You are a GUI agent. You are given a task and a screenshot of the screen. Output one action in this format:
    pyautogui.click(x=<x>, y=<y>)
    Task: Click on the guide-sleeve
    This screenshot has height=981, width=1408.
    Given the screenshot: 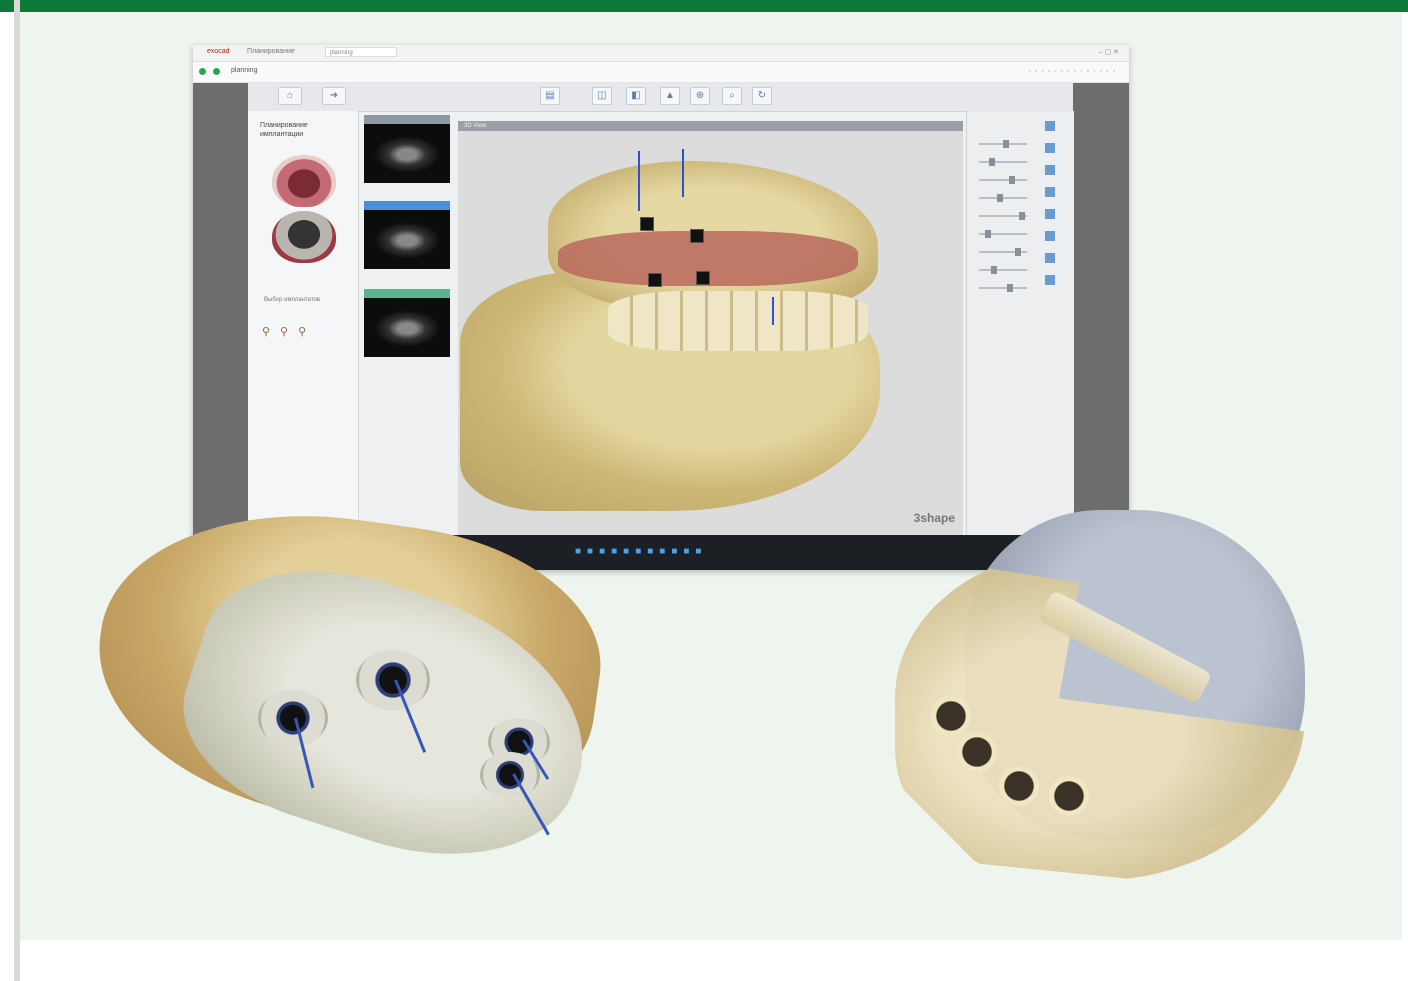 What is the action you would take?
    pyautogui.click(x=510, y=775)
    